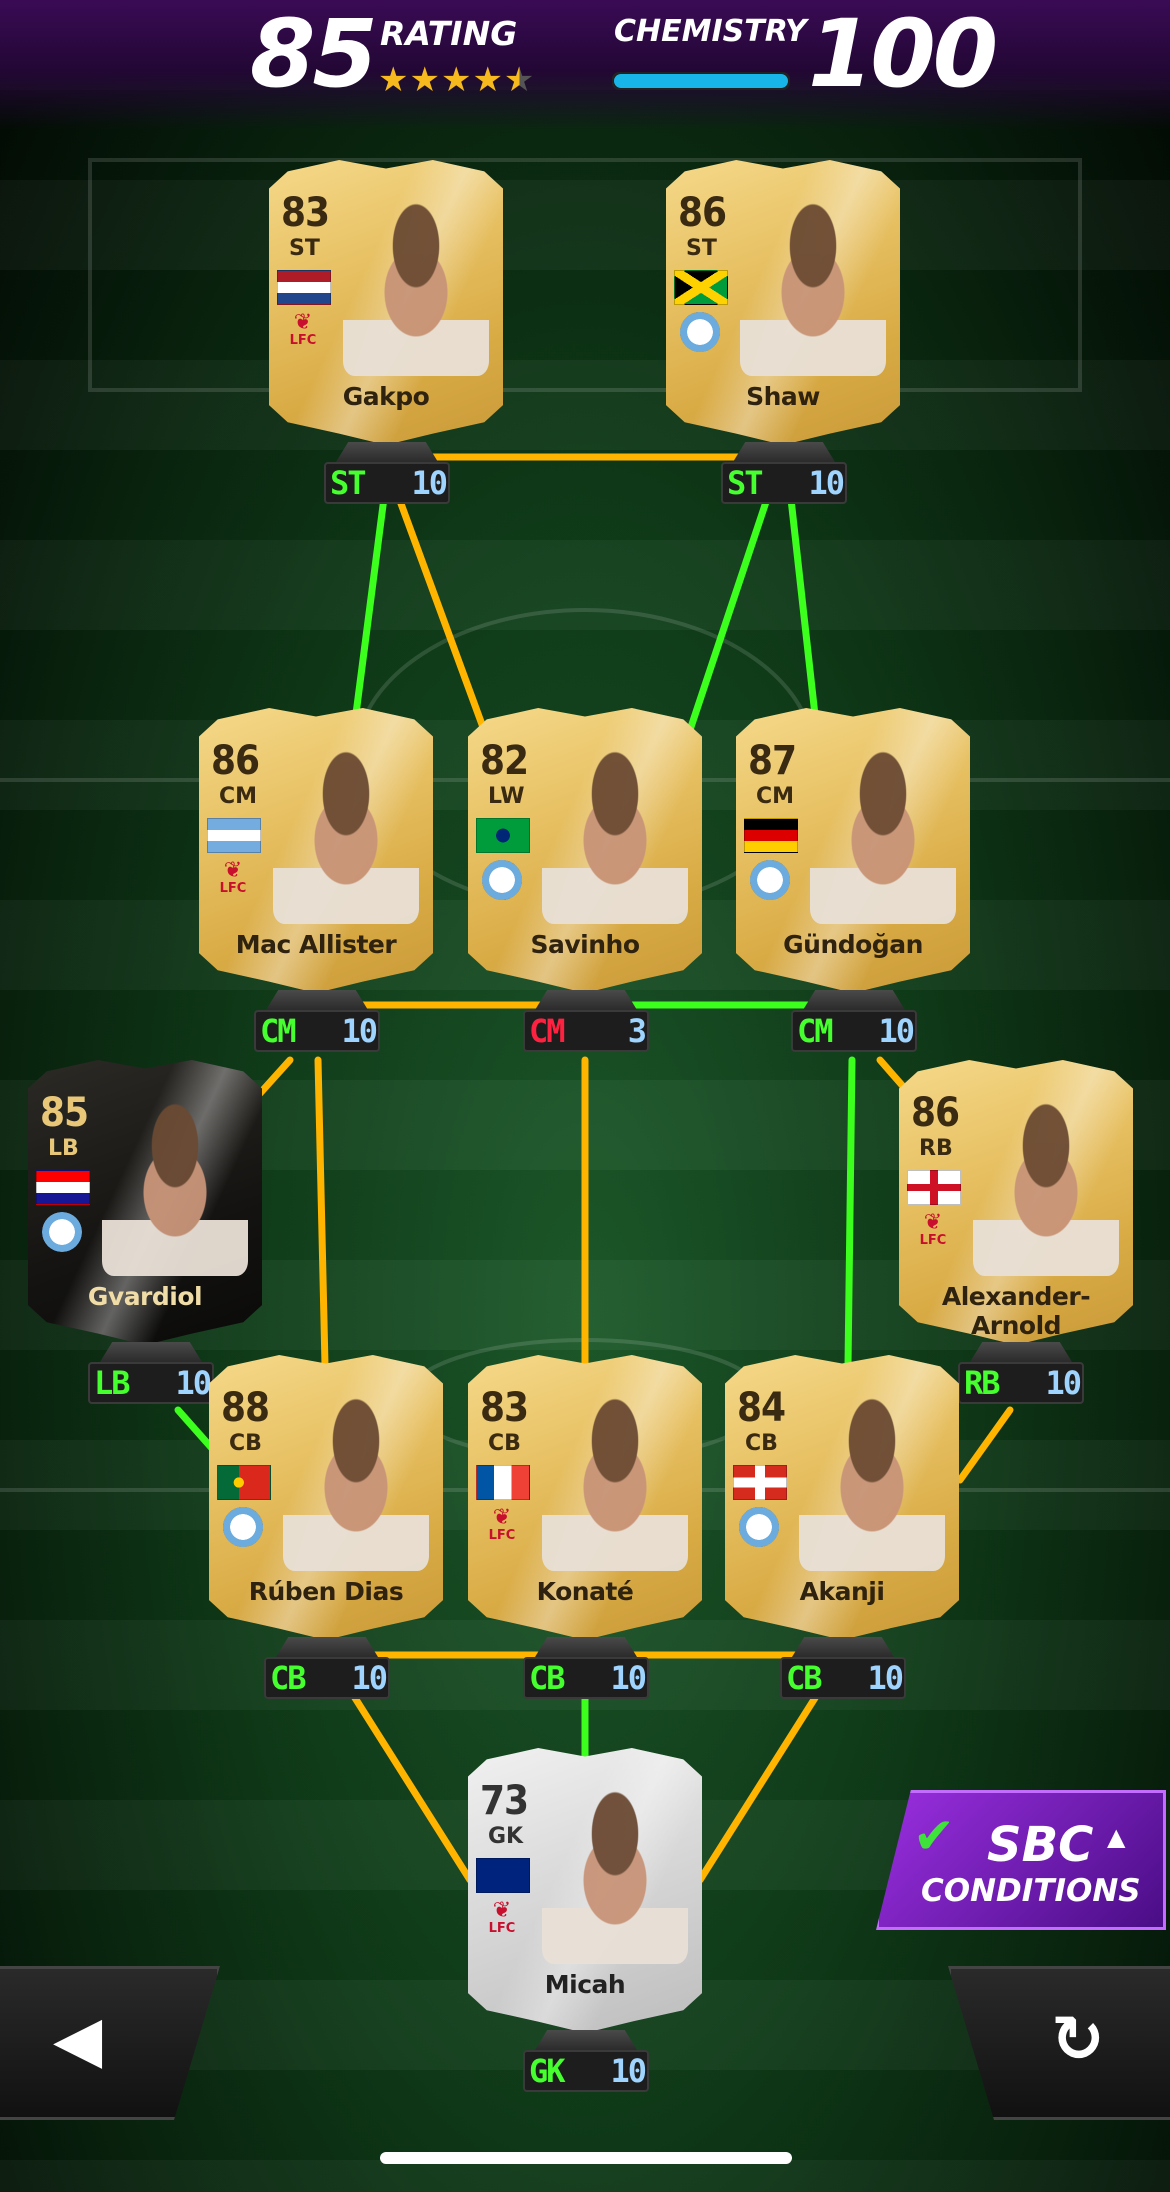 The height and width of the screenshot is (2192, 1170). I want to click on player-rating: 82, so click(504, 761).